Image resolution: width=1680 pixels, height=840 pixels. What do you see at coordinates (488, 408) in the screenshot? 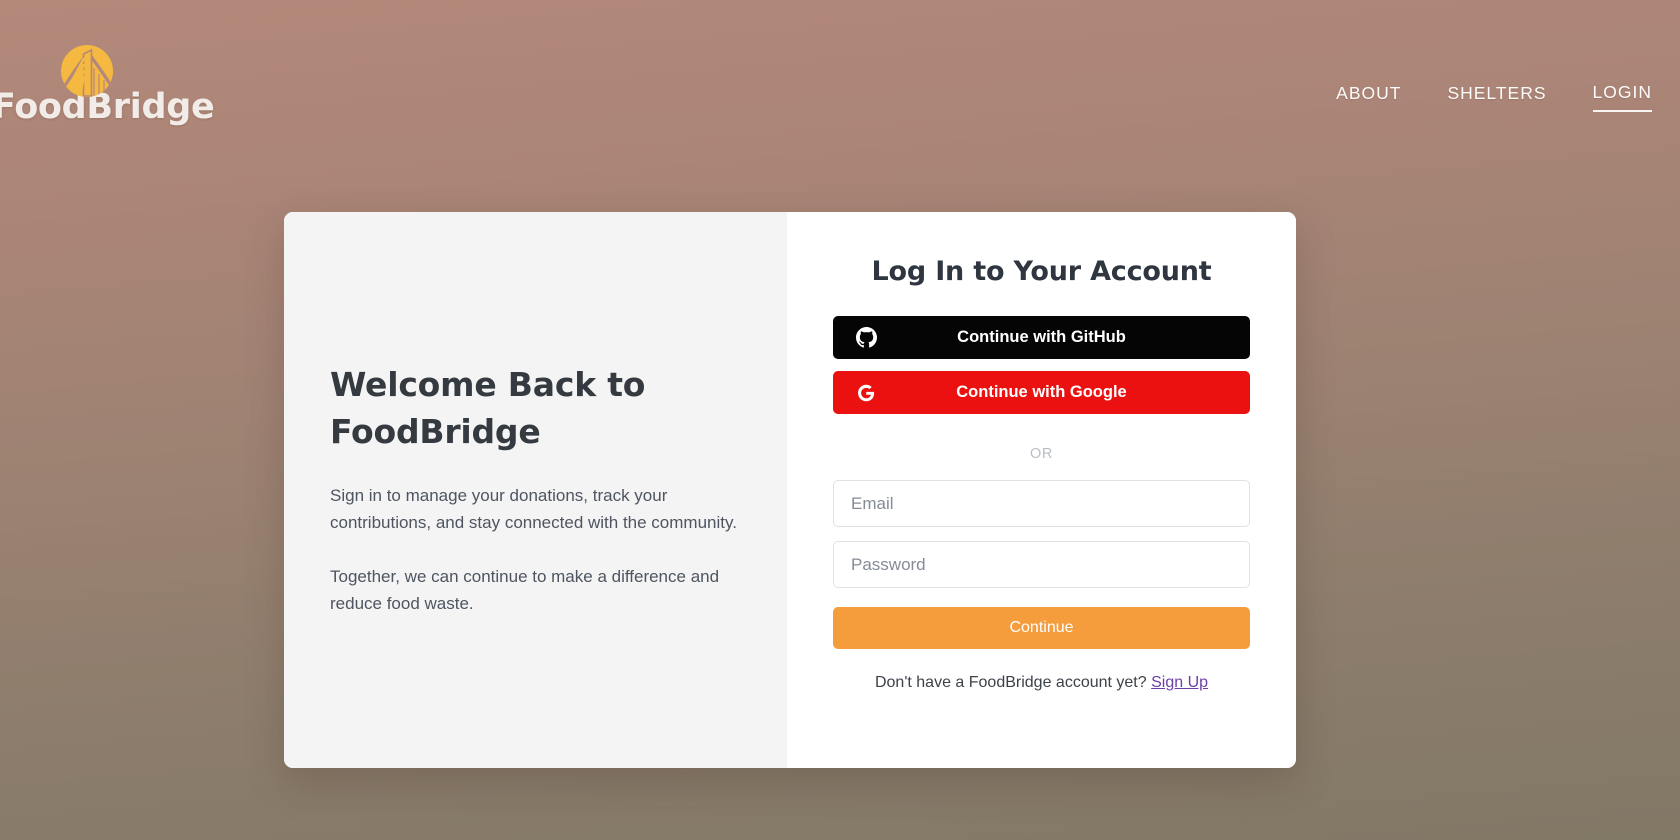
I see `page-title: Welcome Back to FoodBridge` at bounding box center [488, 408].